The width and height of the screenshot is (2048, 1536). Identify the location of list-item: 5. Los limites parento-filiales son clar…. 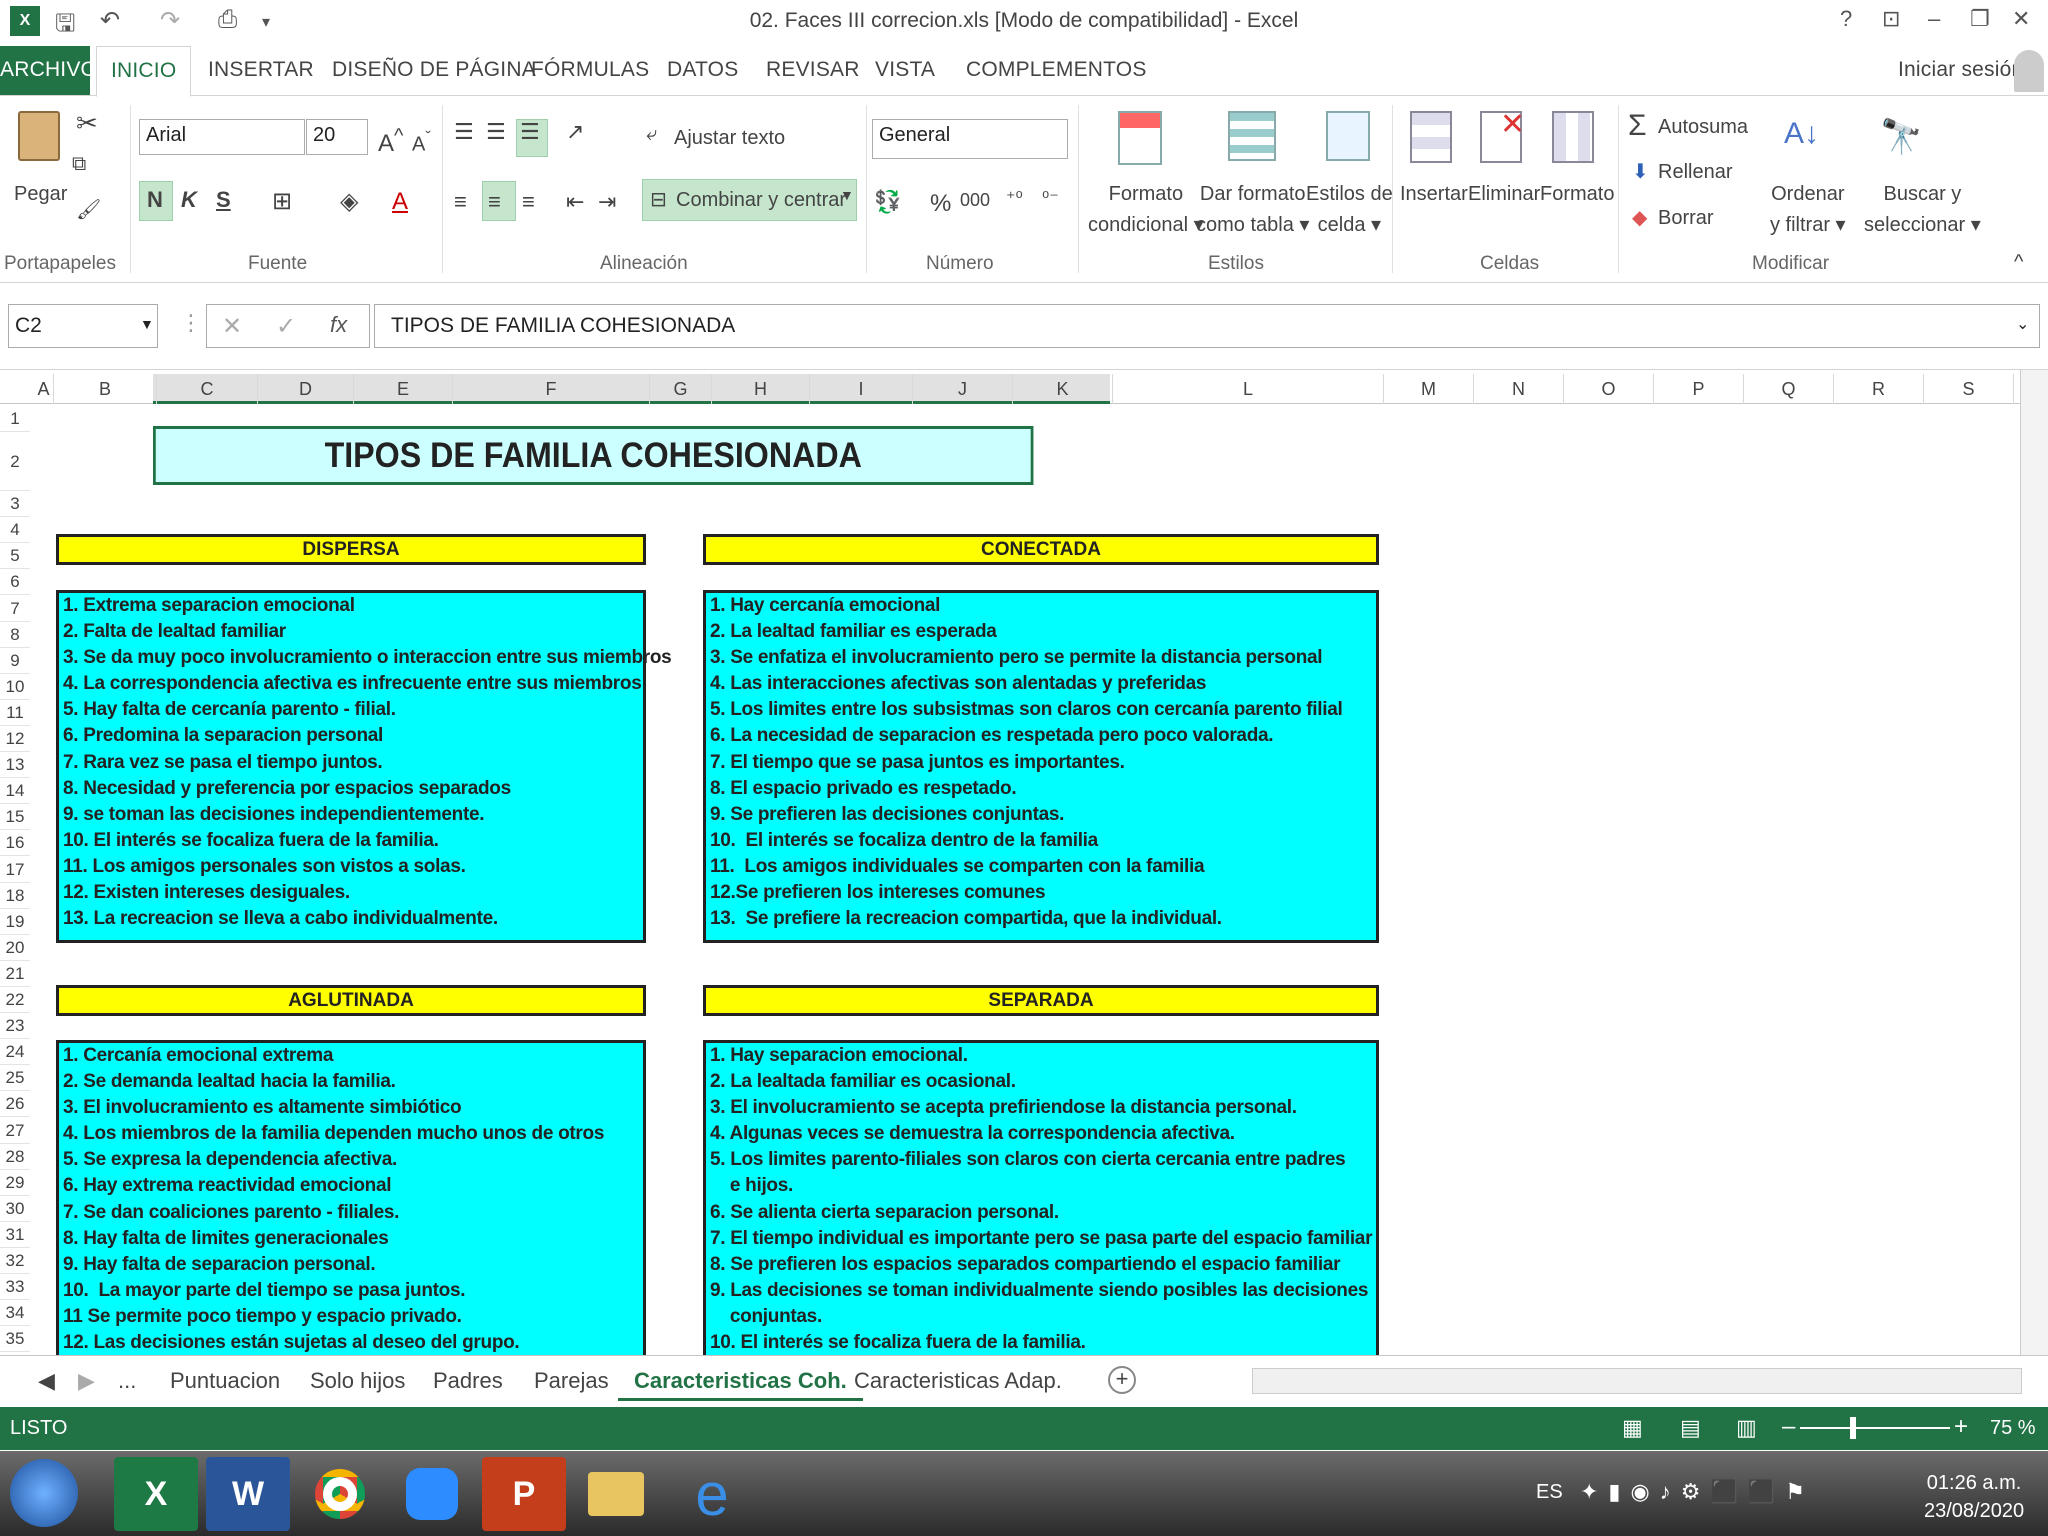
(1041, 1160).